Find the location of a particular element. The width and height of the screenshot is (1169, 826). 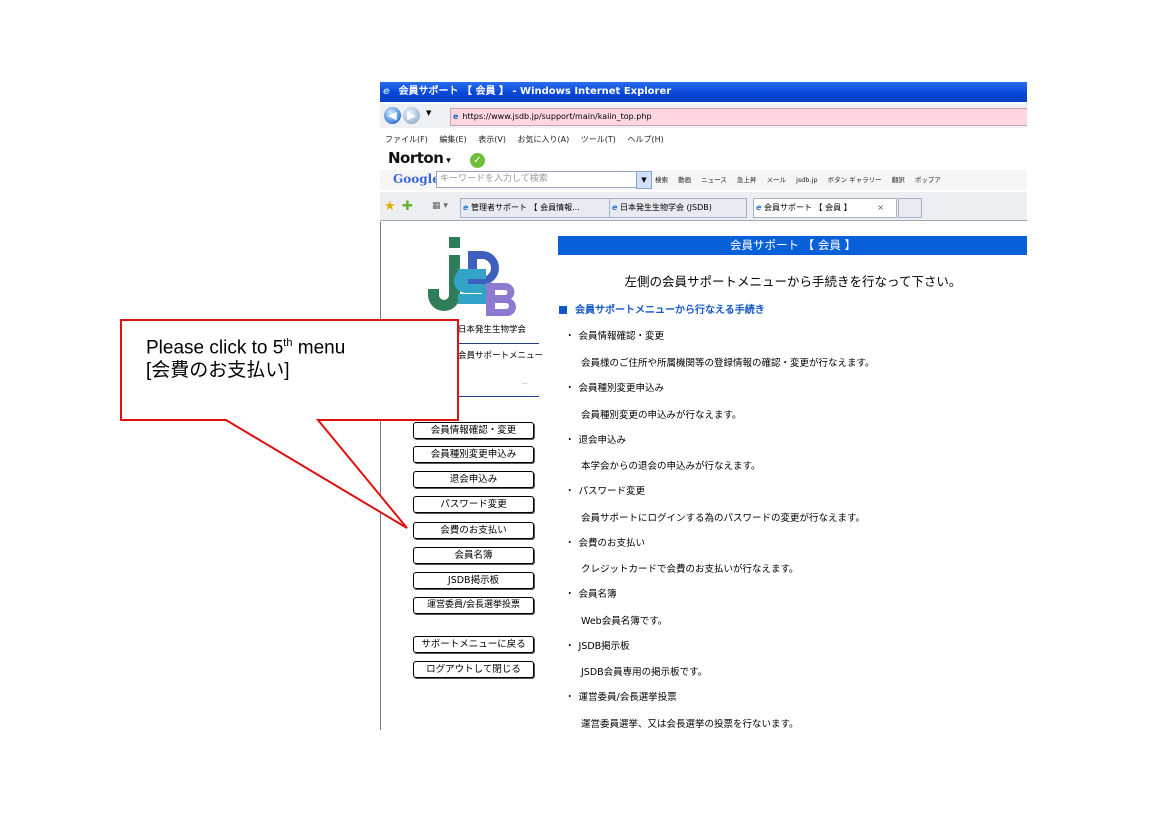

square-bullet-icon is located at coordinates (563, 310).